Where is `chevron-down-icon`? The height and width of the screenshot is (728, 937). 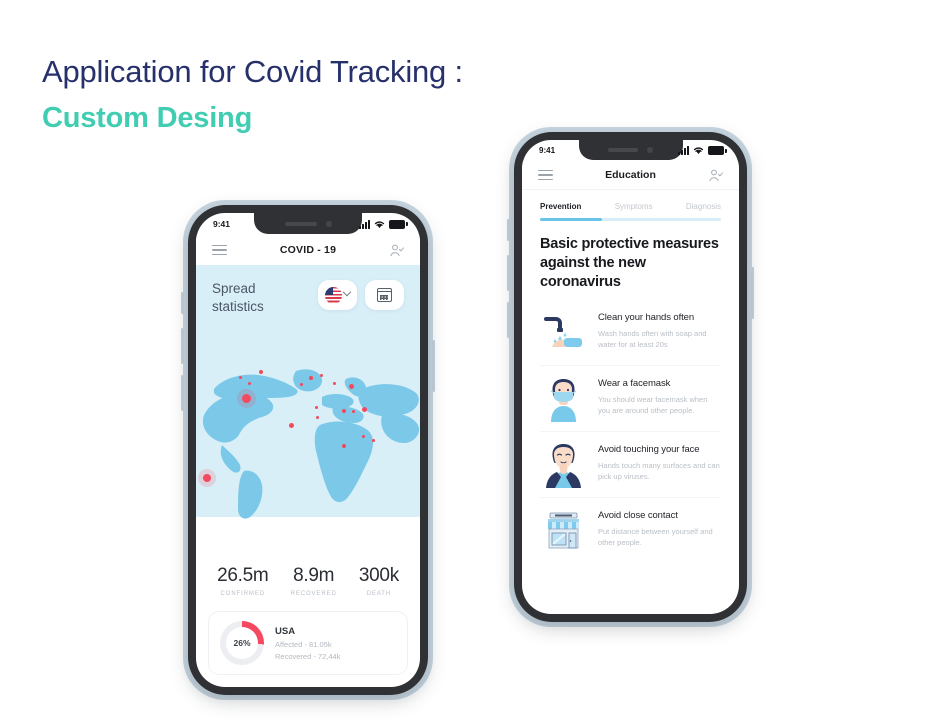 chevron-down-icon is located at coordinates (347, 292).